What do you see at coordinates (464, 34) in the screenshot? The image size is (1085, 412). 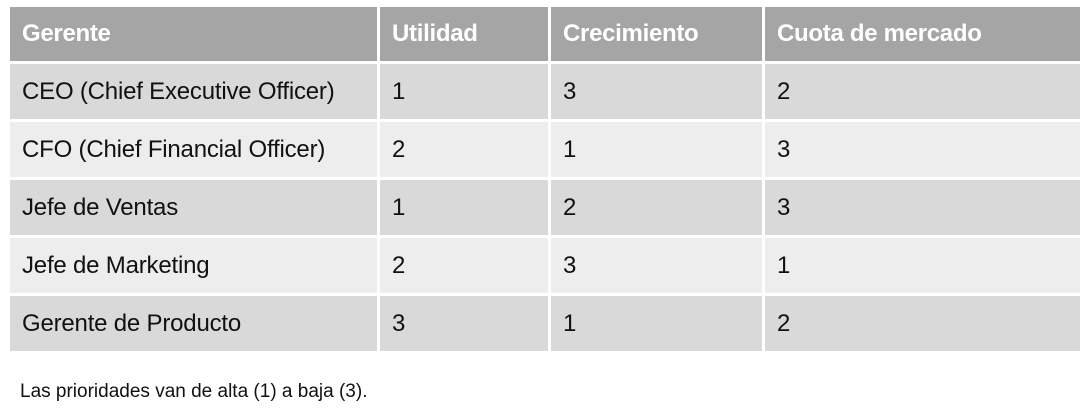 I see `column-header-utilidad: Utilidad` at bounding box center [464, 34].